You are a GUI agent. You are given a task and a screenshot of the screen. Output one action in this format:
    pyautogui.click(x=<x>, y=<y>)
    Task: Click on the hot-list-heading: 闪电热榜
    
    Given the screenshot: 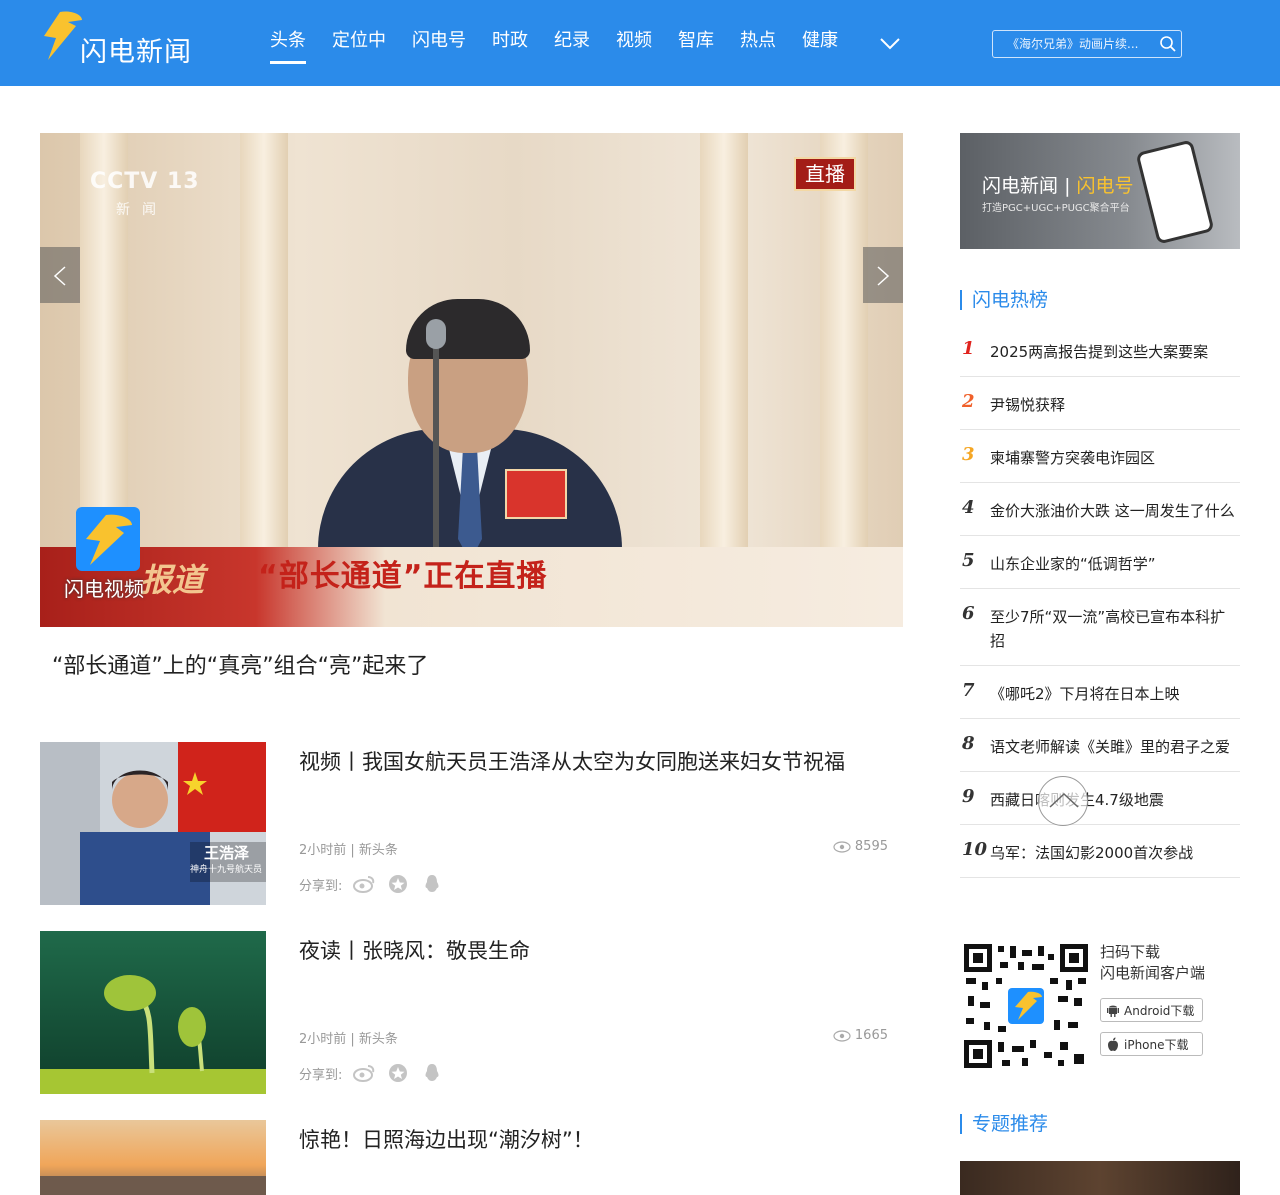 What is the action you would take?
    pyautogui.click(x=1004, y=300)
    